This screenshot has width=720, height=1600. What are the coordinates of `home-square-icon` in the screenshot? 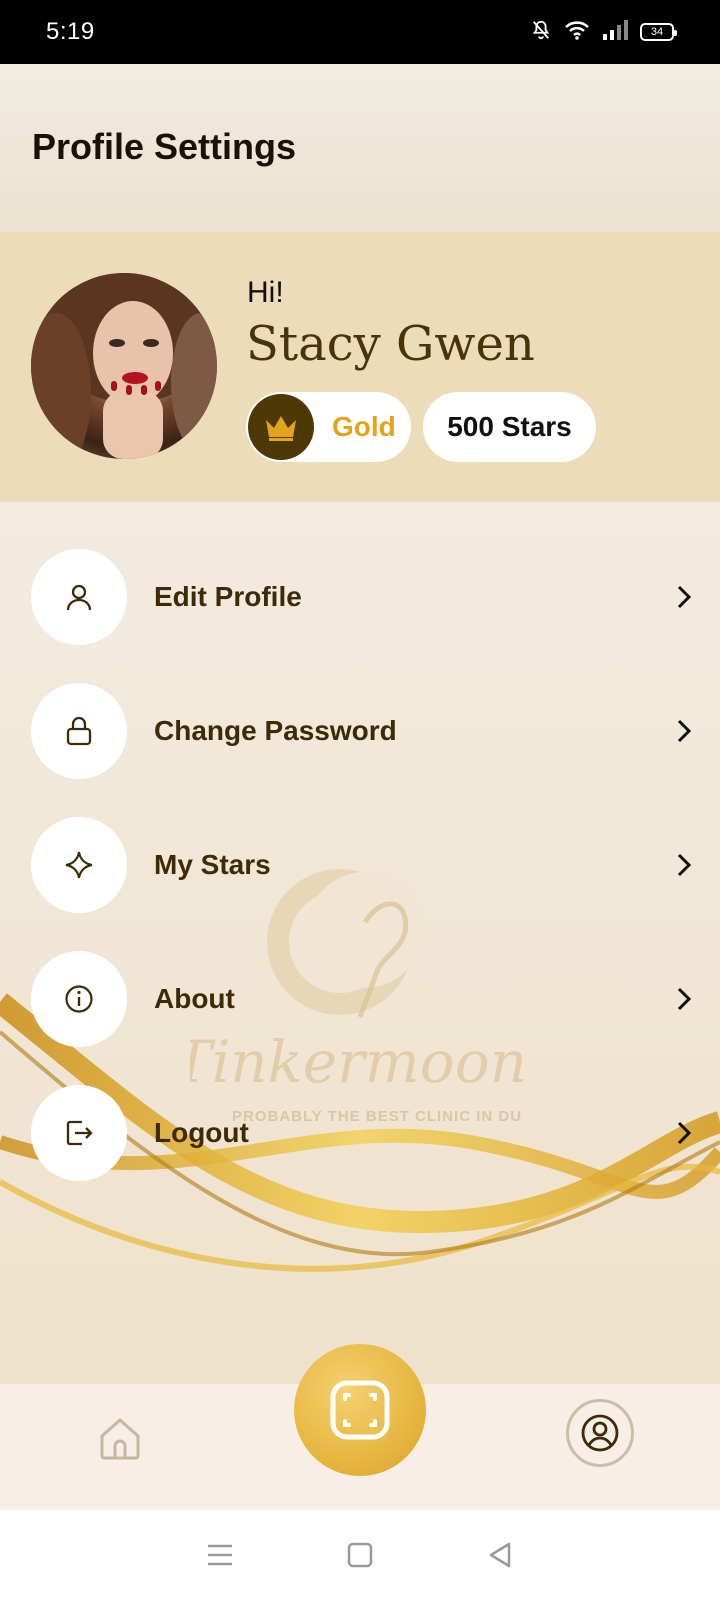 It's located at (360, 1555).